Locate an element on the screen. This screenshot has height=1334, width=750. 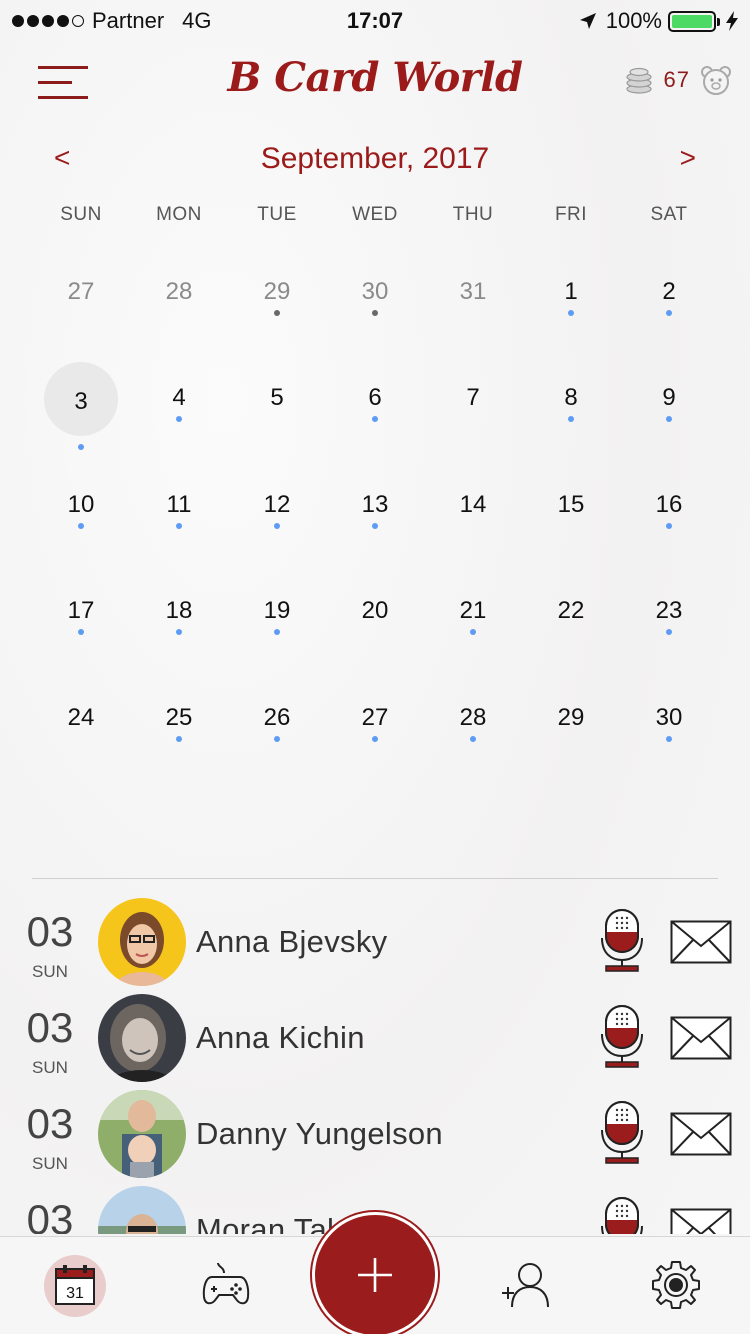
calendar-day: 19 is located at coordinates (277, 614).